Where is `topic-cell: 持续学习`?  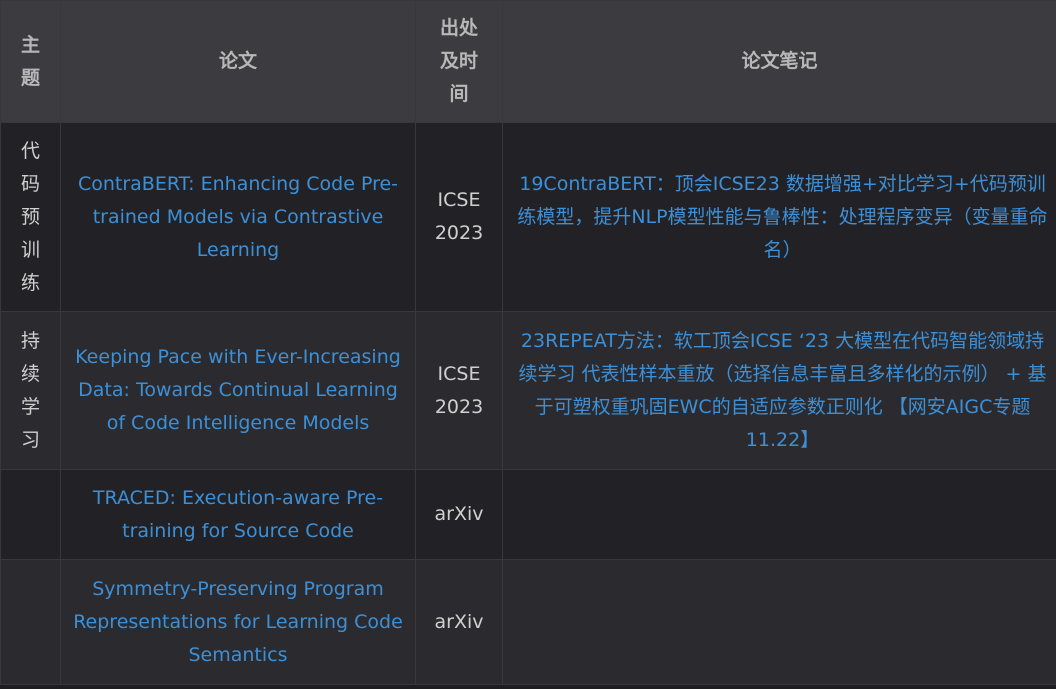 topic-cell: 持续学习 is located at coordinates (30, 390).